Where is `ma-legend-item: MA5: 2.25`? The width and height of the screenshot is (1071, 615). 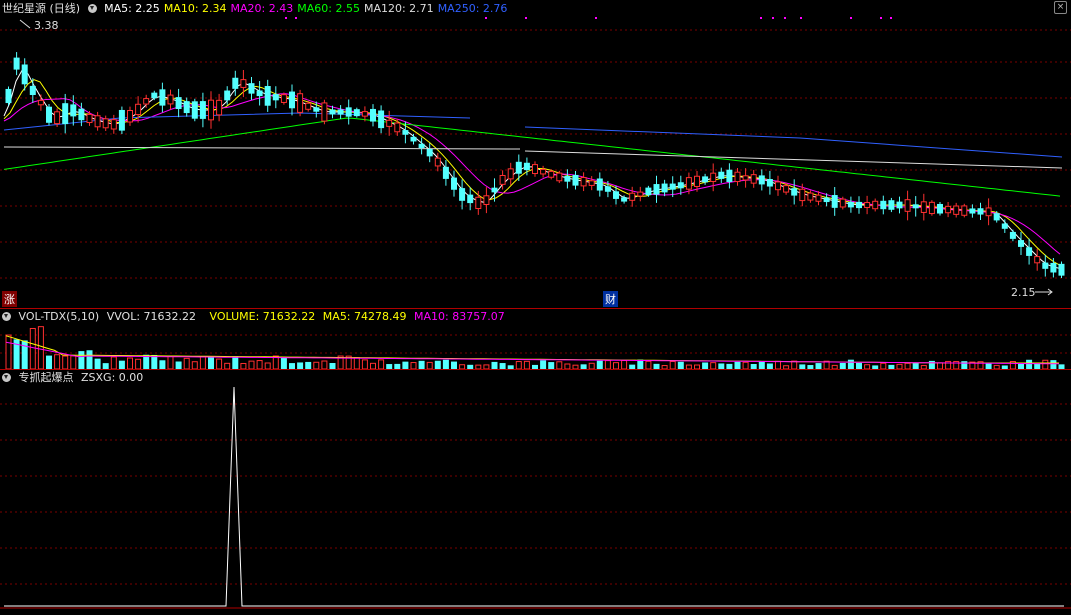
ma-legend-item: MA5: 2.25 is located at coordinates (132, 8).